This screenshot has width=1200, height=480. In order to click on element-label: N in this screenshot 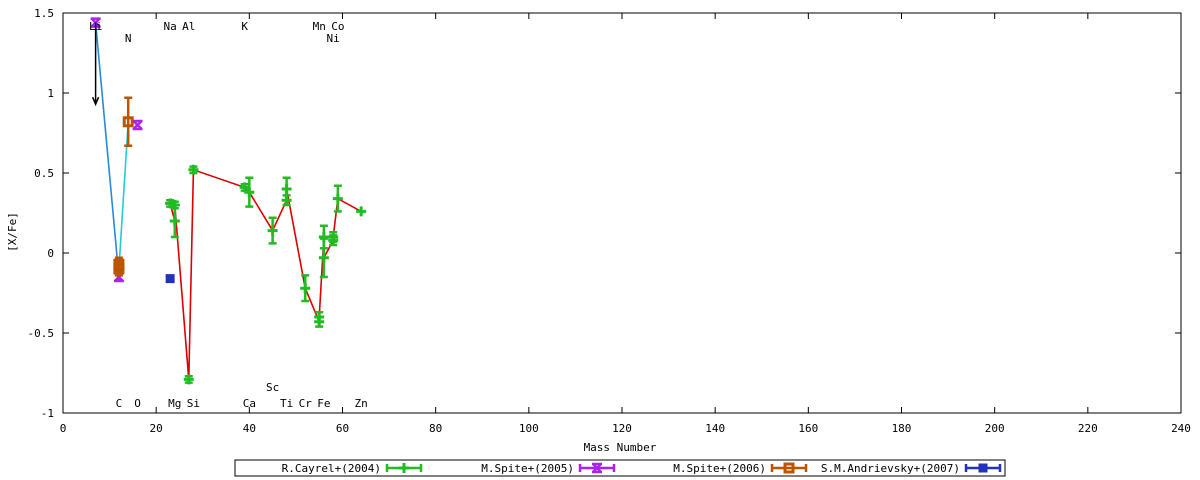, I will do `click(128, 38)`.